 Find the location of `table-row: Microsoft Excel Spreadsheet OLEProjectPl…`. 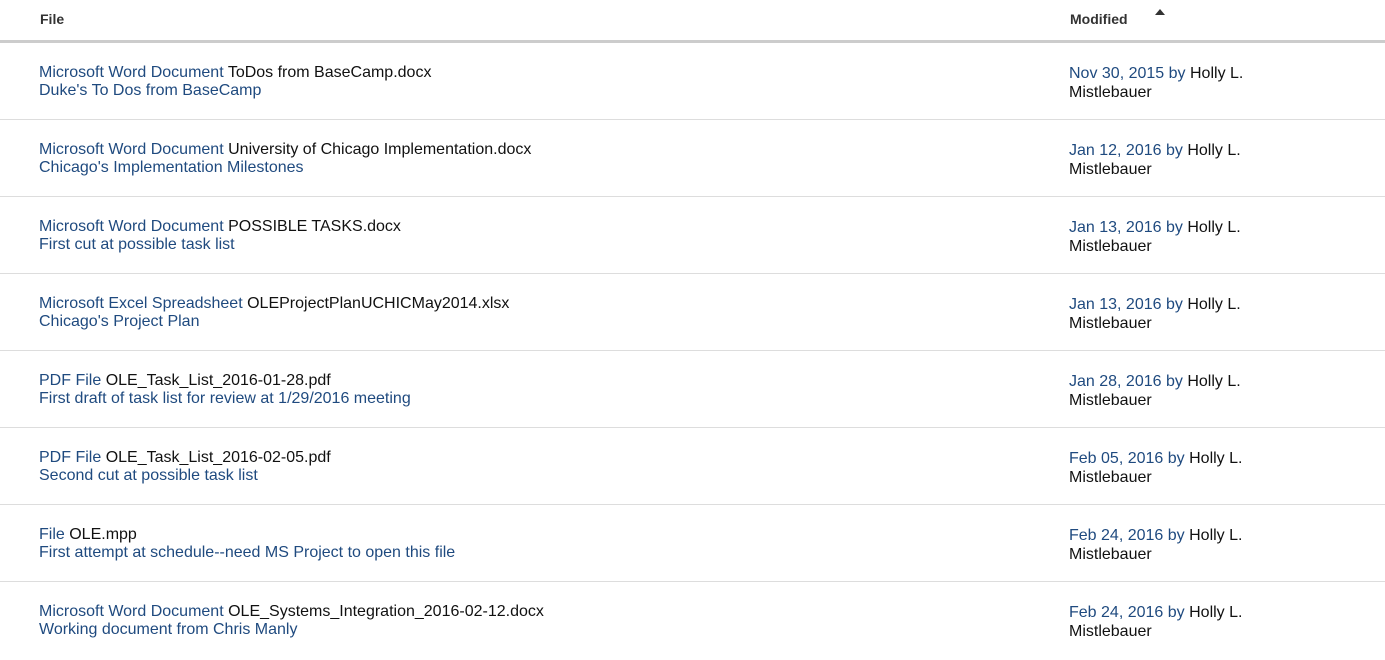

table-row: Microsoft Excel Spreadsheet OLEProjectPl… is located at coordinates (692, 312).